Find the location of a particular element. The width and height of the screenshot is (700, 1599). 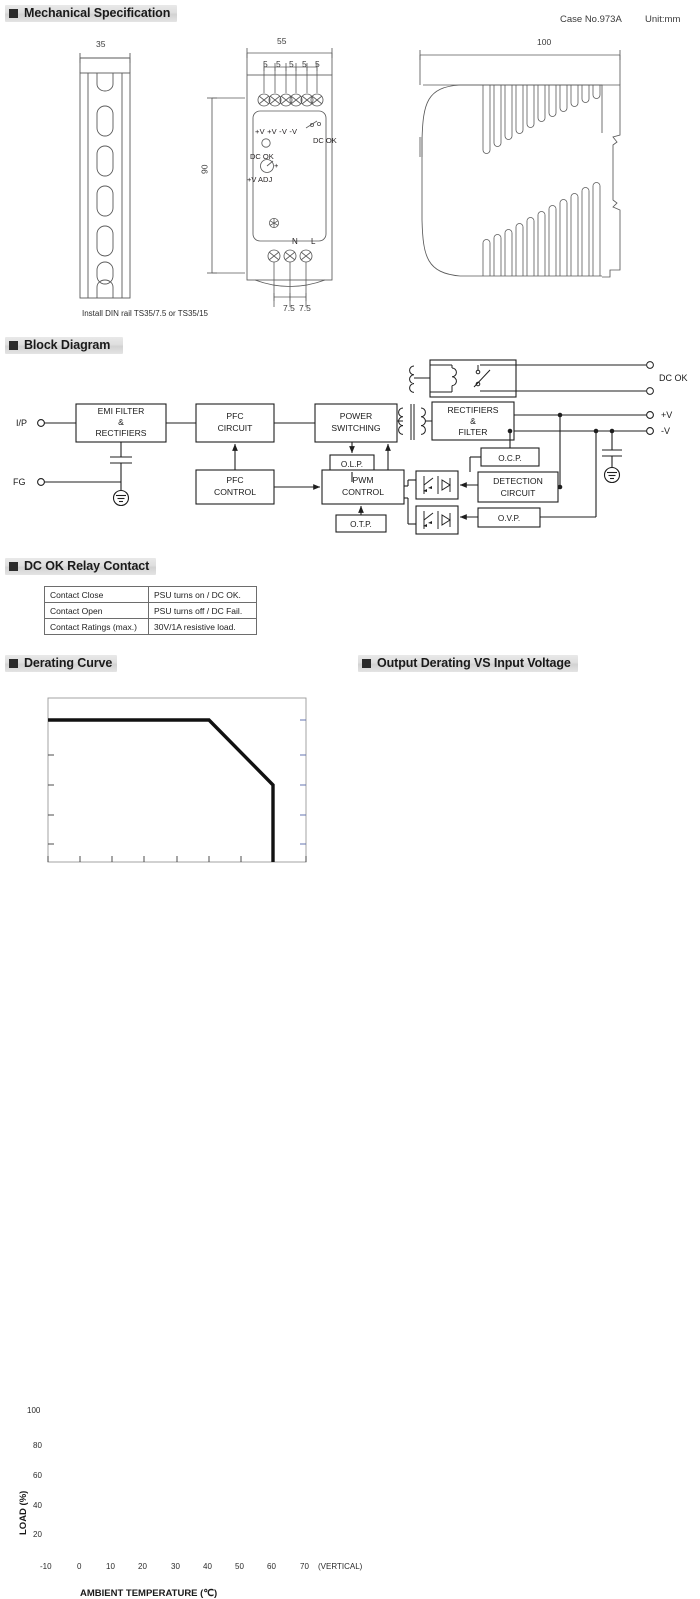

section-title-input-derating: Output Derating VS Input Voltage is located at coordinates (474, 663).